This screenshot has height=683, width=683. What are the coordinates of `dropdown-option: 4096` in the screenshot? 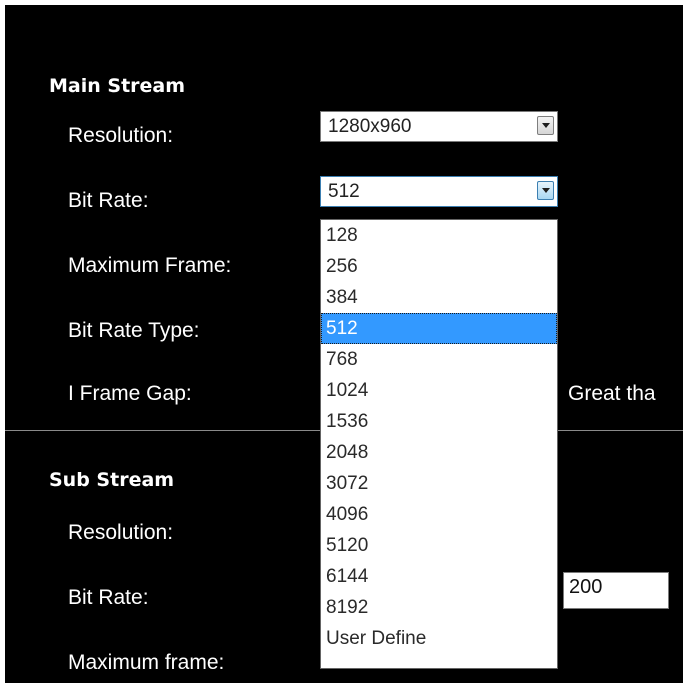 It's located at (439, 514).